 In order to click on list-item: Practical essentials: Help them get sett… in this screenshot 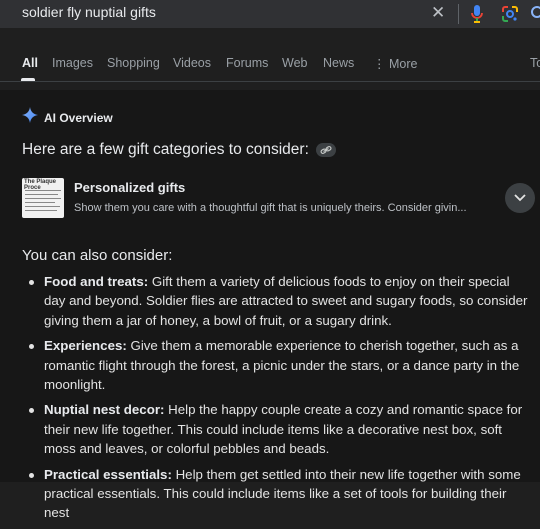, I will do `click(278, 494)`.